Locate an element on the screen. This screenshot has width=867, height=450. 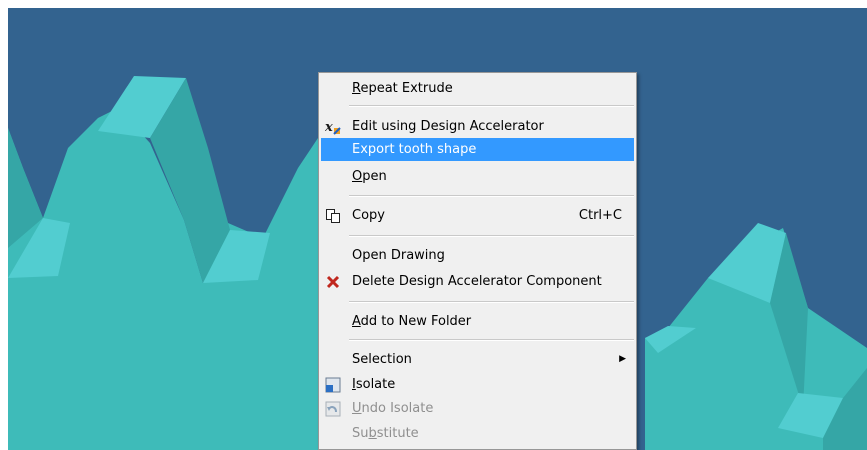
menu-item-label-rest: pen is located at coordinates (374, 176).